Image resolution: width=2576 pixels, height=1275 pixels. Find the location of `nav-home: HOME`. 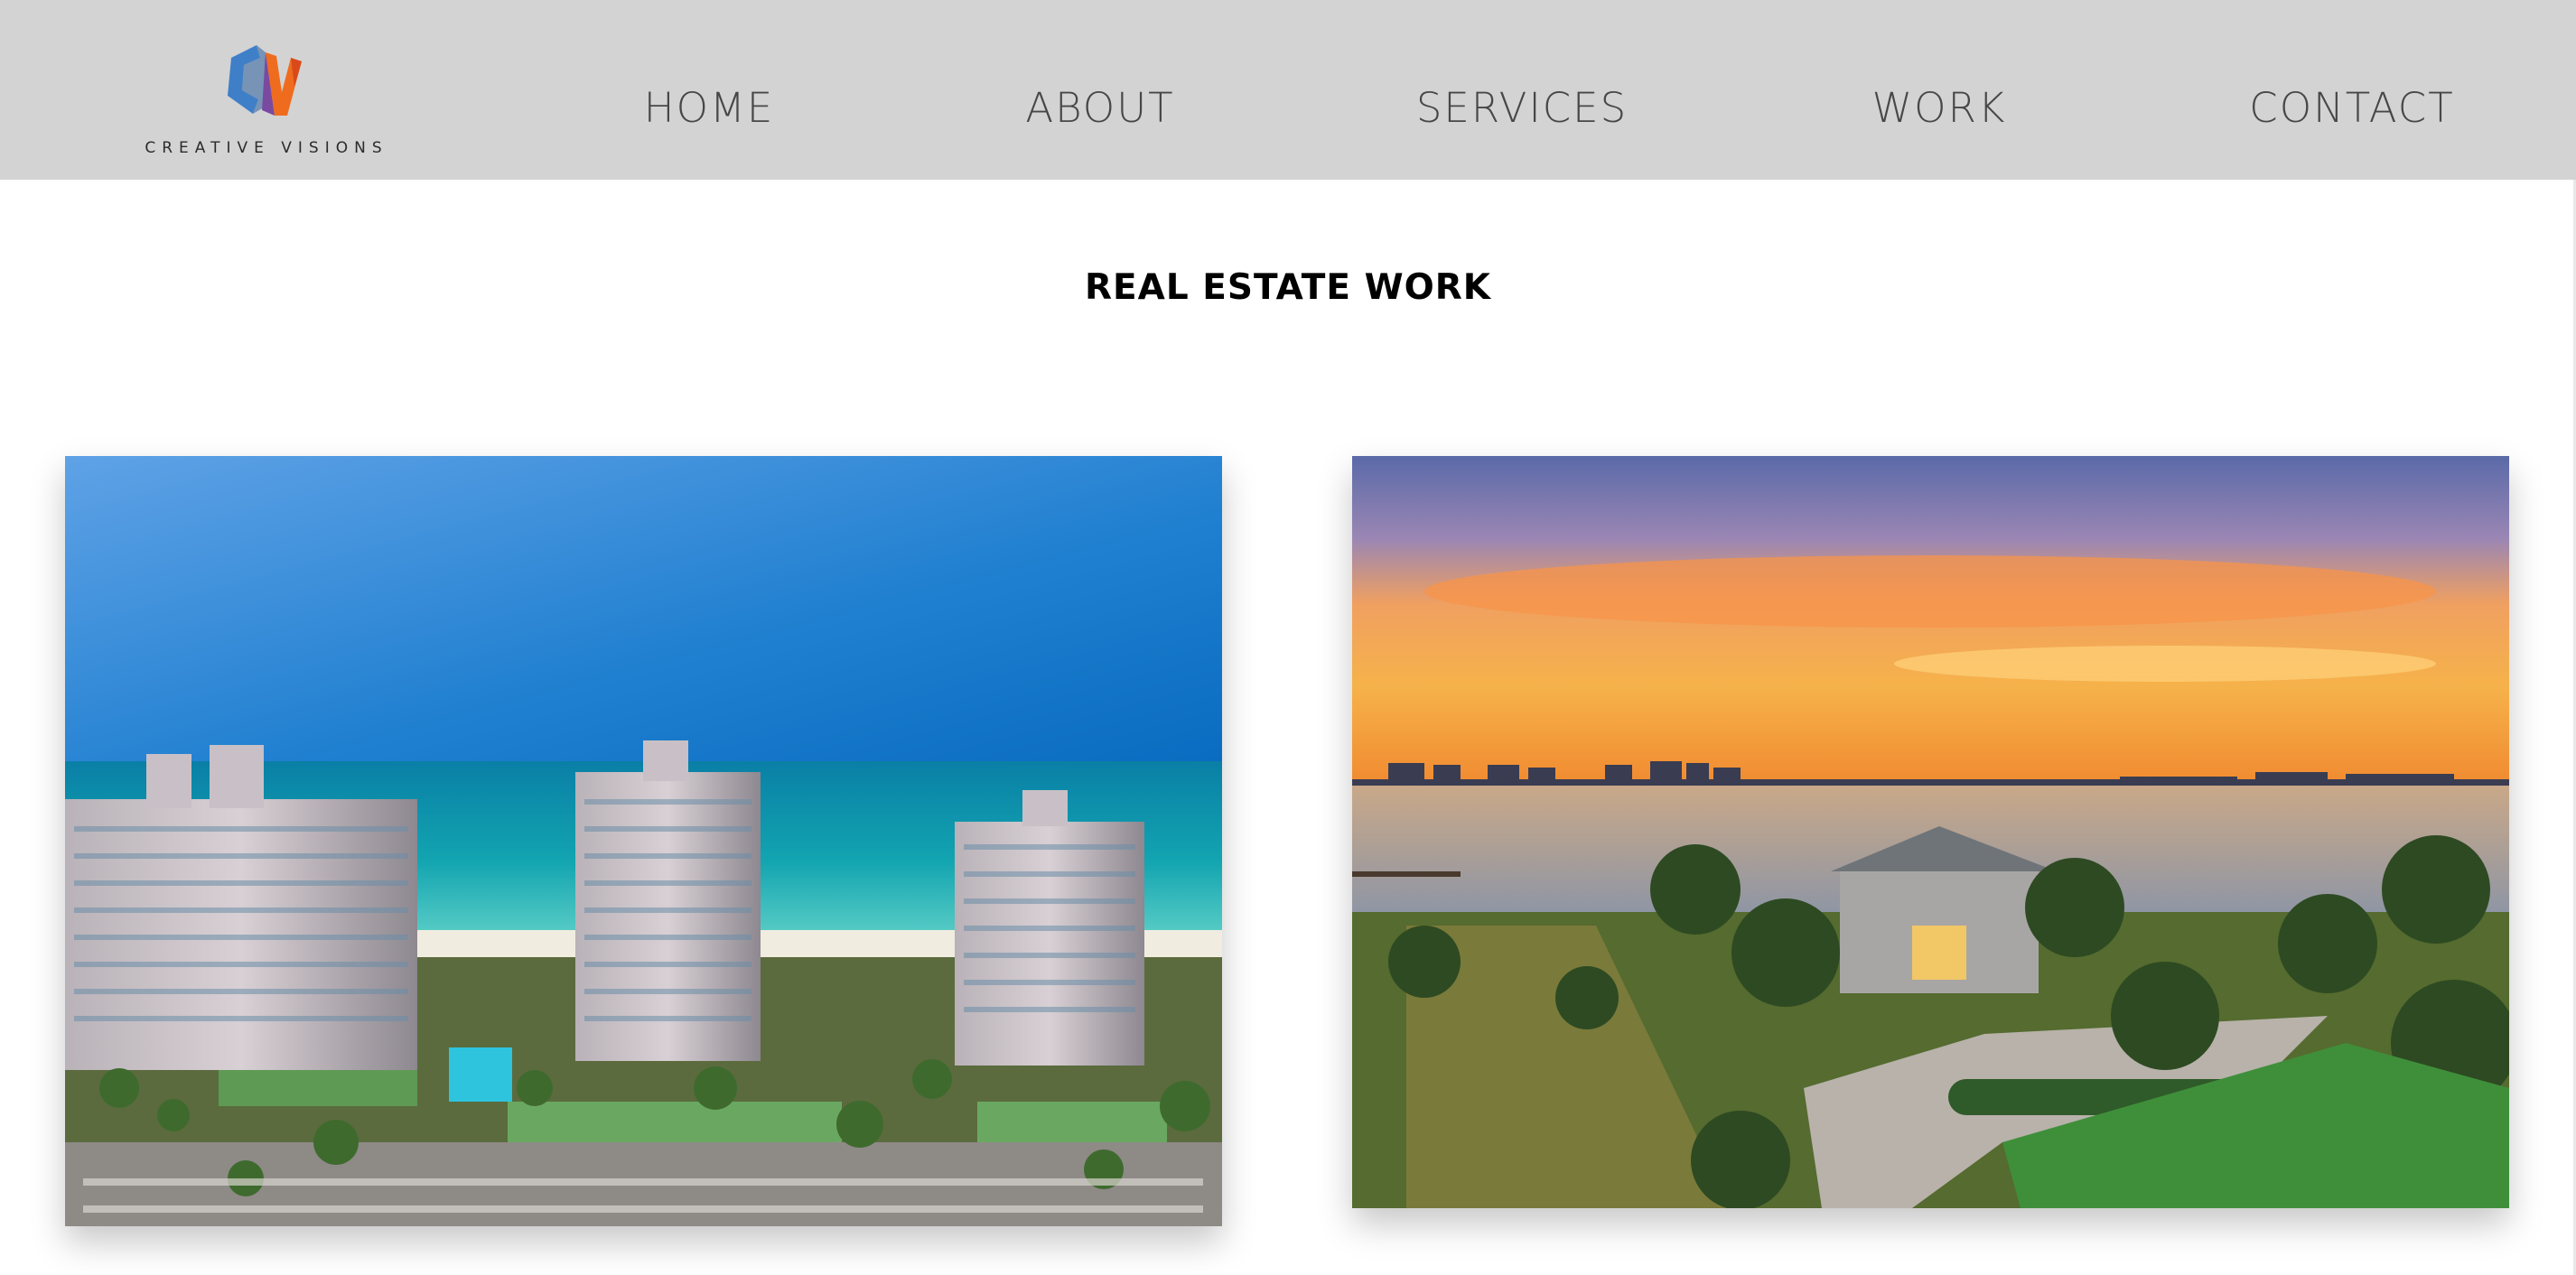

nav-home: HOME is located at coordinates (709, 108).